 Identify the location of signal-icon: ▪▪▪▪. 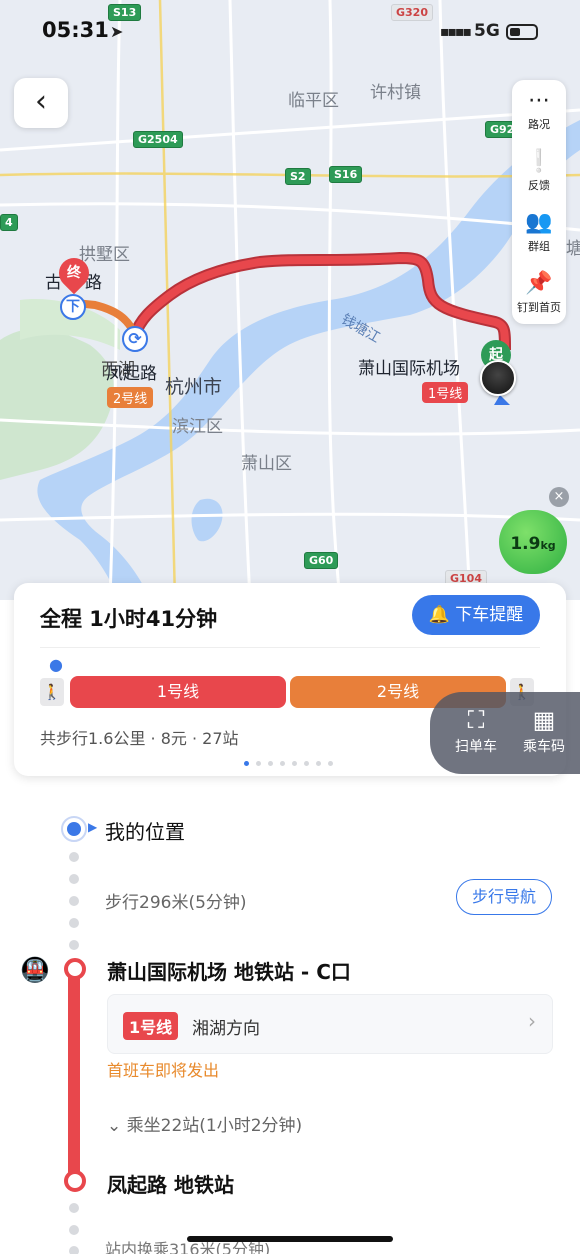
(456, 32).